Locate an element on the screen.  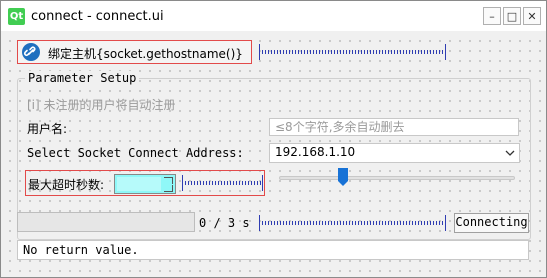
minimize-button: – is located at coordinates (492, 16).